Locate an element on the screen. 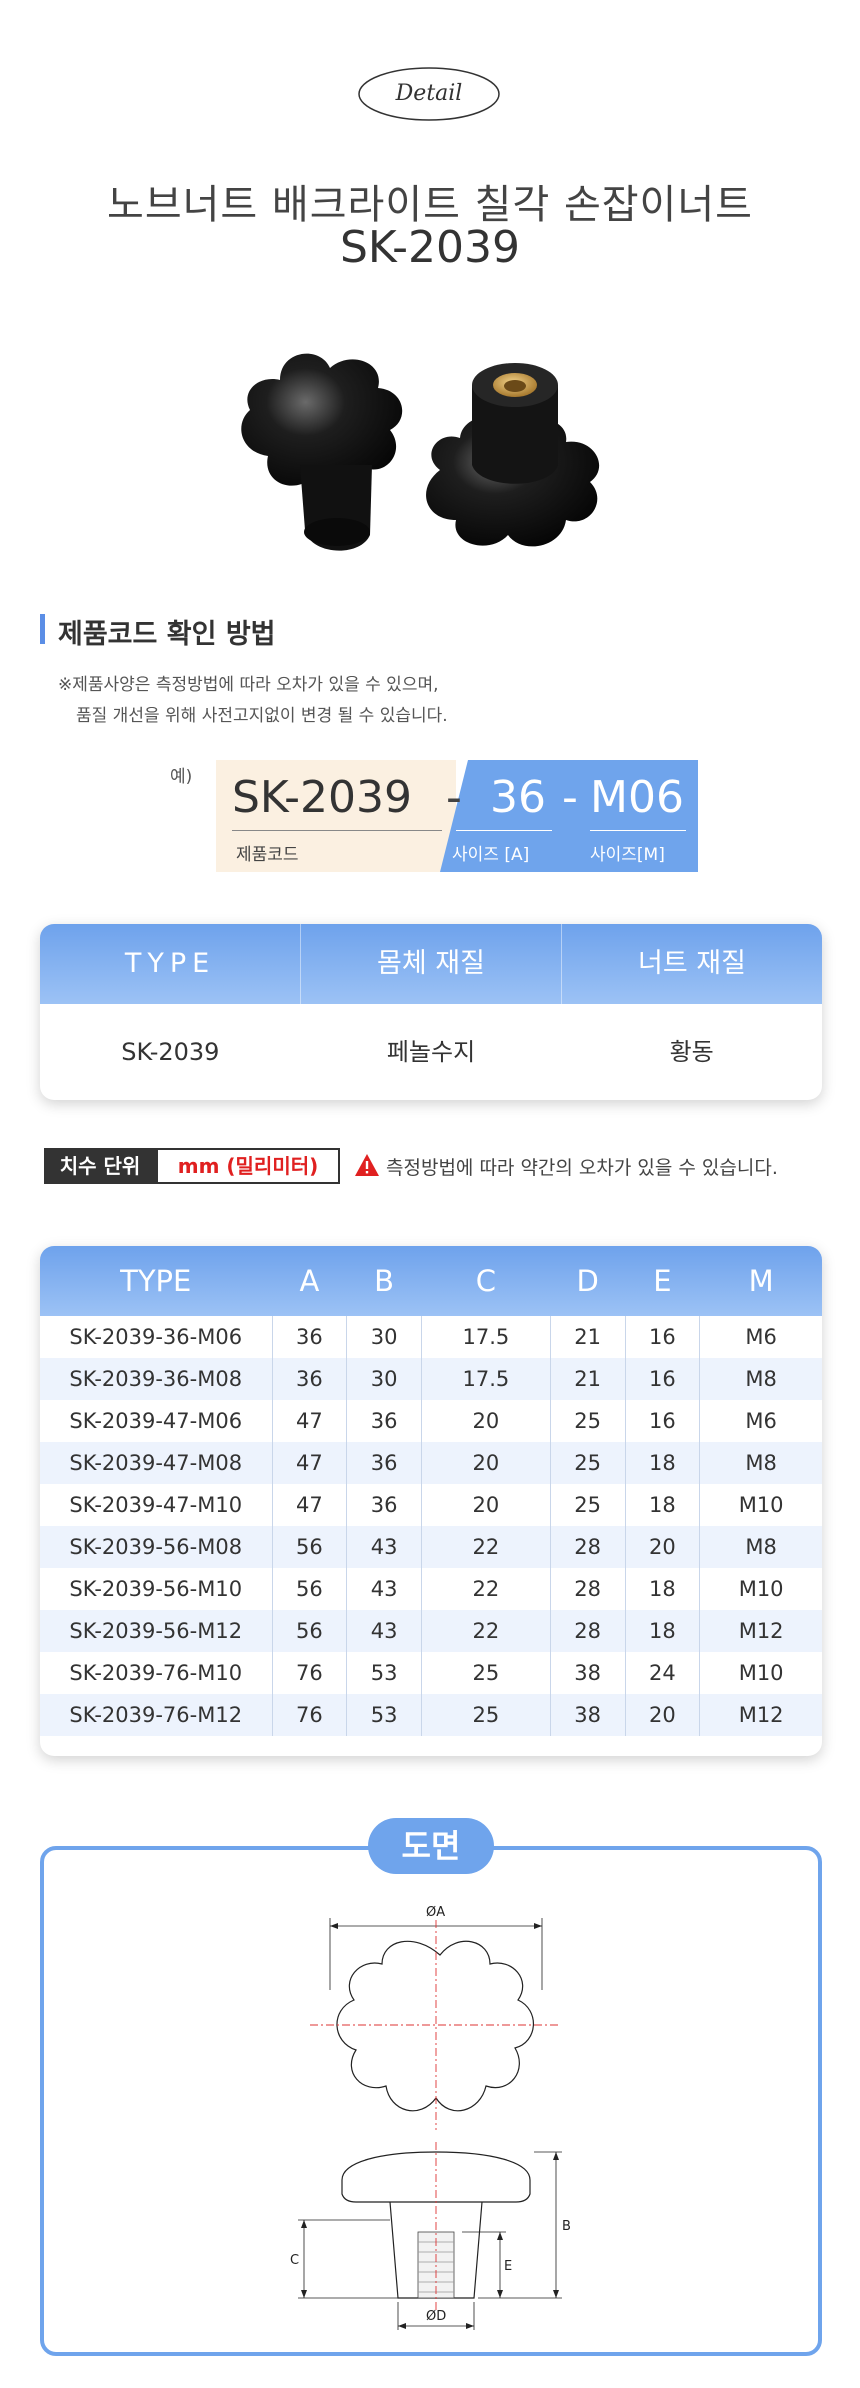 The width and height of the screenshot is (860, 2388). dim-header-c: C is located at coordinates (485, 1281).